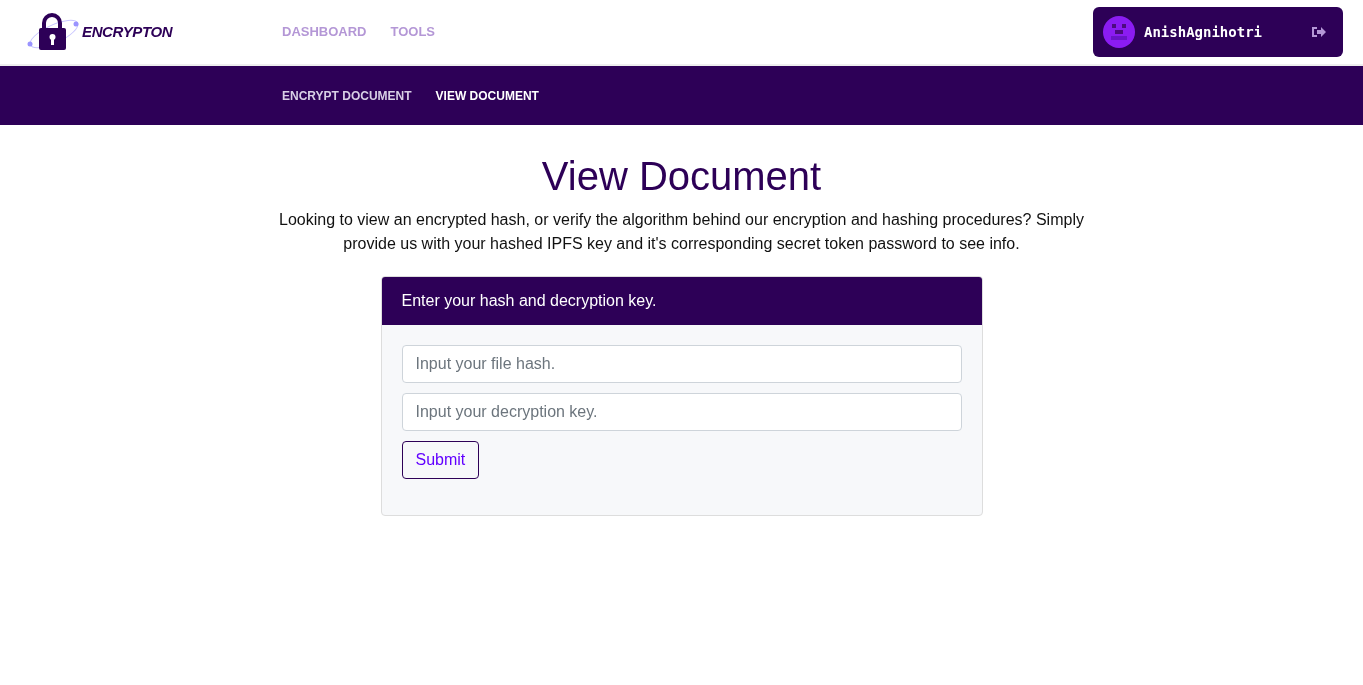 The image size is (1363, 685). I want to click on avatar-icon, so click(1119, 32).